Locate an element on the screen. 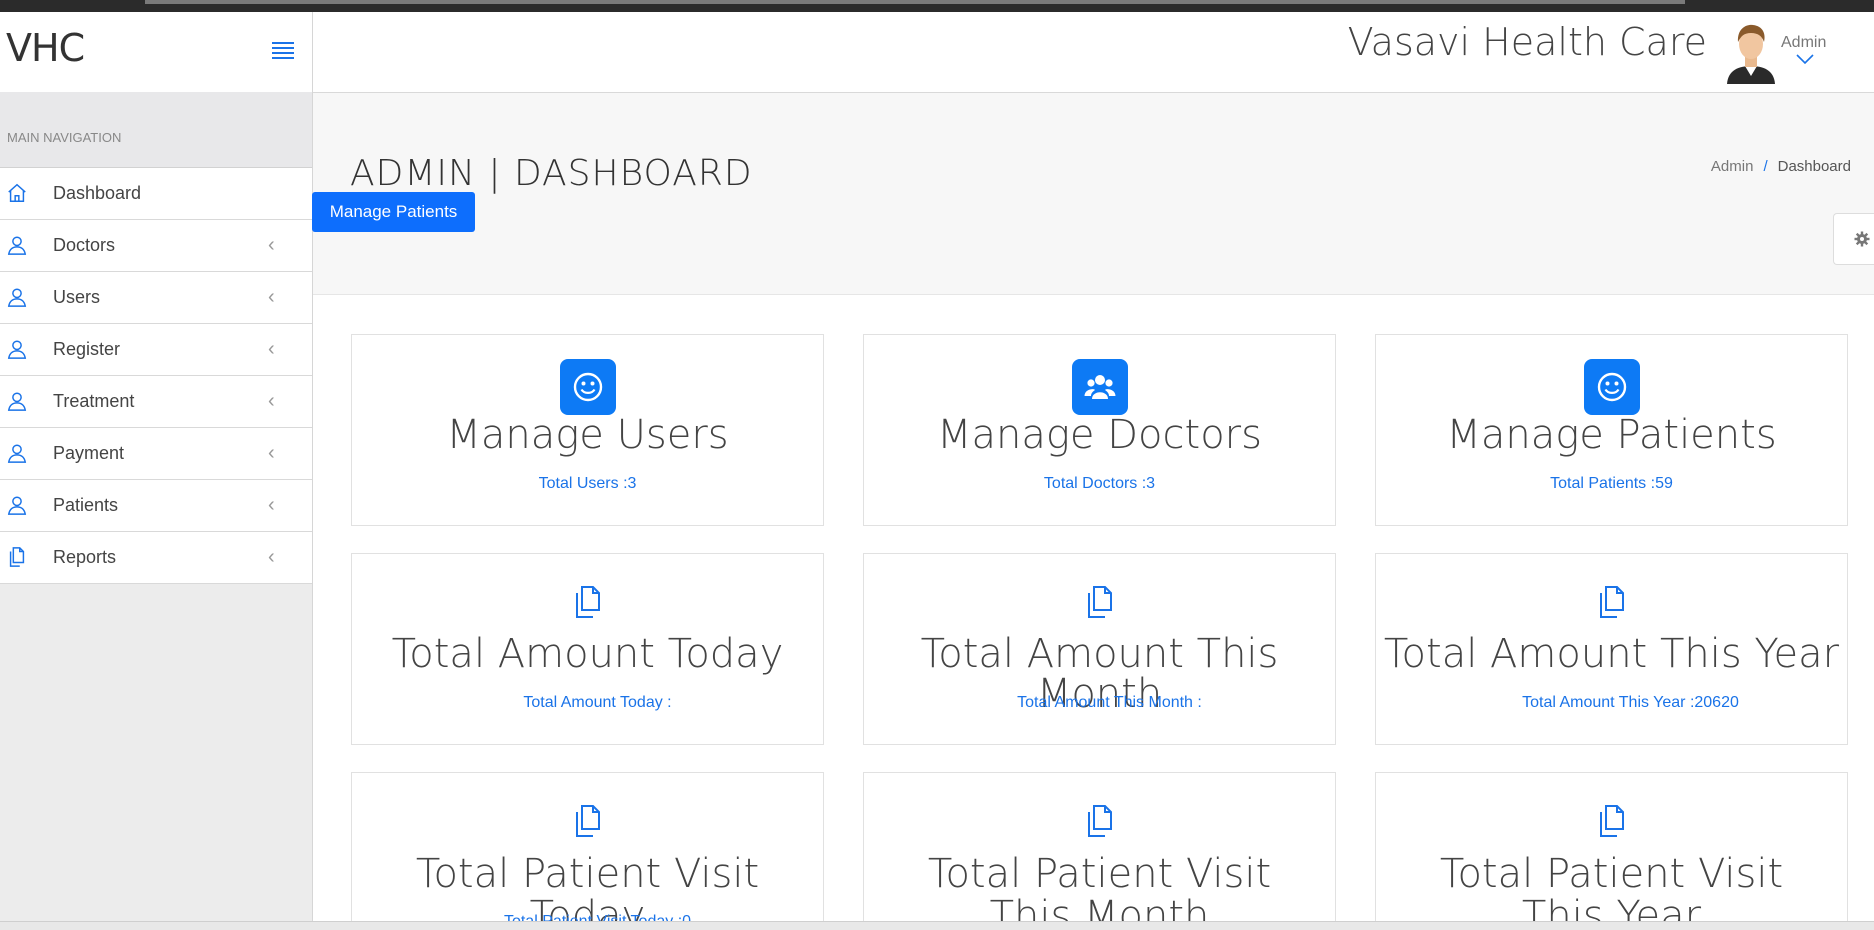 The image size is (1874, 930). sidebar-item-label: Treatment is located at coordinates (94, 401).